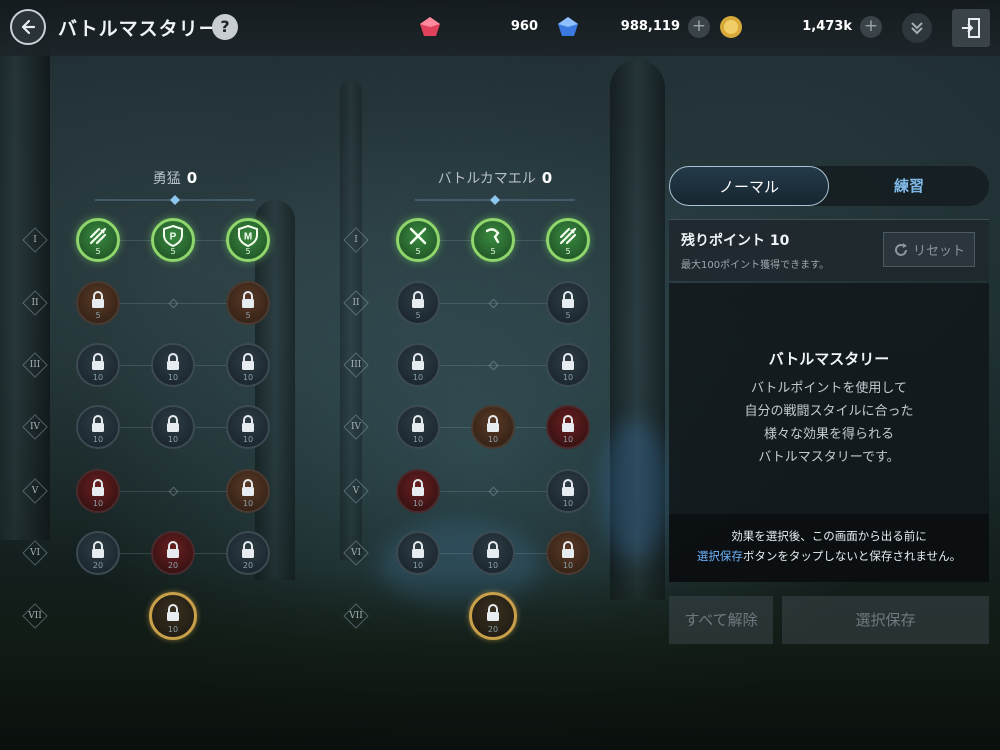  I want to click on top-bar: バトルマスタリー ? 960 988,119 + 1,473k +, so click(500, 28).